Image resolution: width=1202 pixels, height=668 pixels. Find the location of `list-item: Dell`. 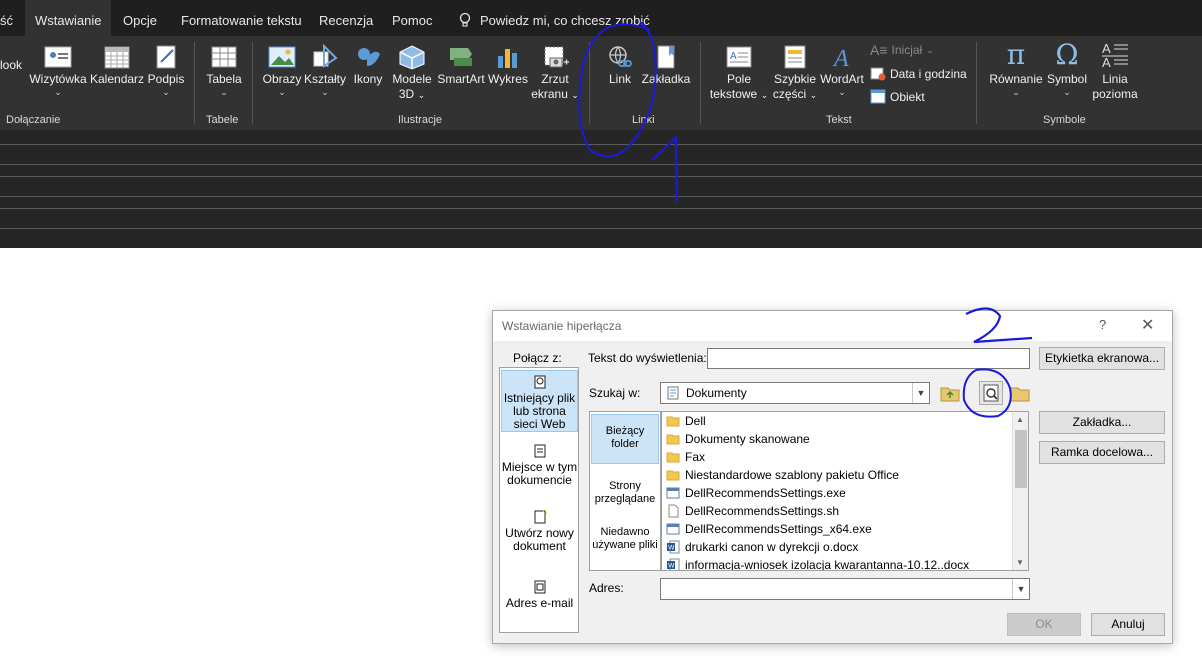

list-item: Dell is located at coordinates (686, 421).